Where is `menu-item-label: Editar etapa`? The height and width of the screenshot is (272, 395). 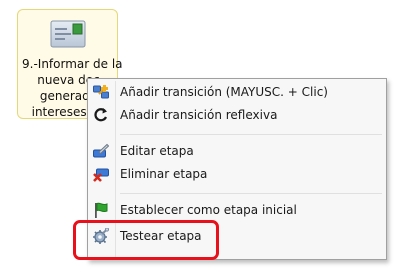 menu-item-label: Editar etapa is located at coordinates (157, 151).